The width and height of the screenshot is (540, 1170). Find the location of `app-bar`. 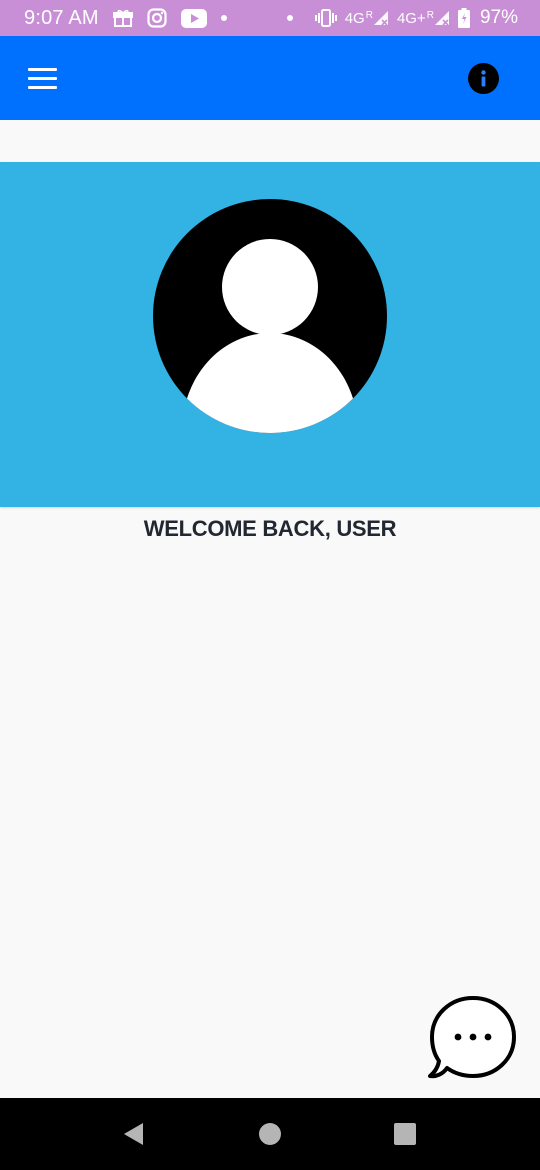

app-bar is located at coordinates (270, 78).